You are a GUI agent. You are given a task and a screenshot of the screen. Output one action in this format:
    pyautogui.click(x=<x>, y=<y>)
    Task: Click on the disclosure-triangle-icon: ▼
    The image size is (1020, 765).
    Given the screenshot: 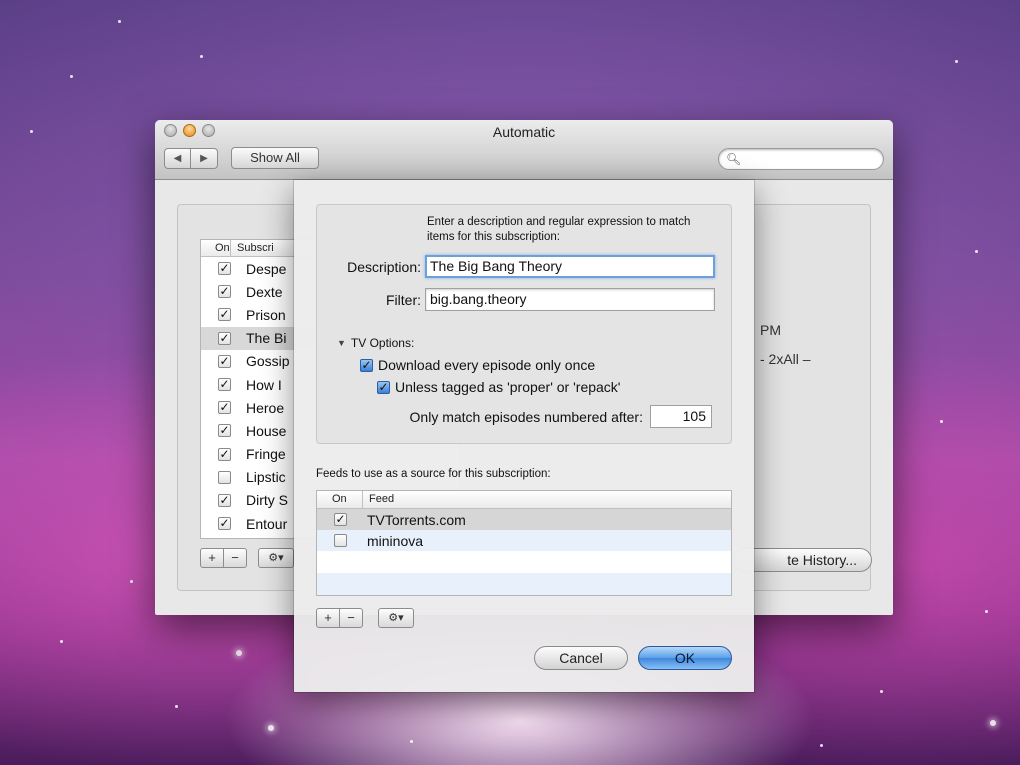 What is the action you would take?
    pyautogui.click(x=341, y=343)
    